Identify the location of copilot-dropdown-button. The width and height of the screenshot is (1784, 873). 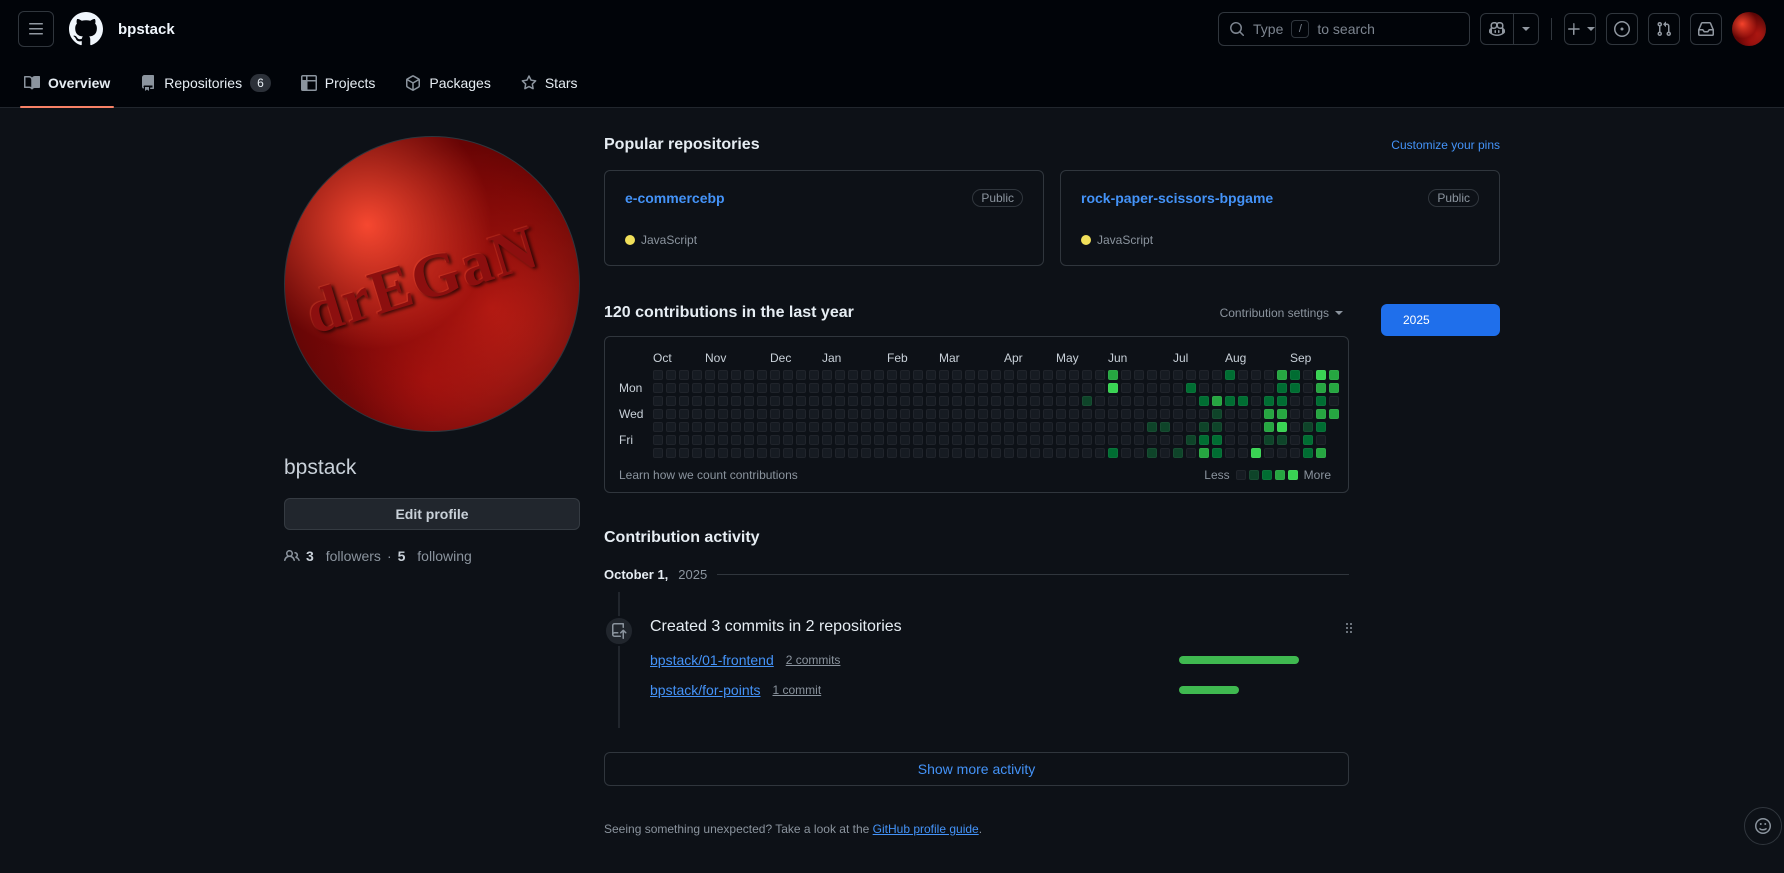
(1525, 29).